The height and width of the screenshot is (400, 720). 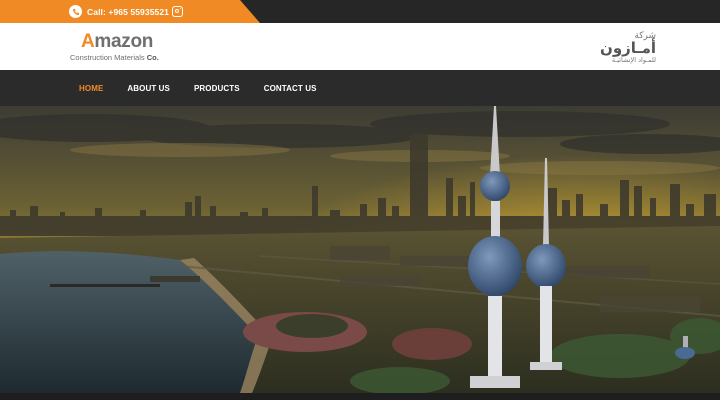 What do you see at coordinates (360, 396) in the screenshot?
I see `hero-bottom-strip` at bounding box center [360, 396].